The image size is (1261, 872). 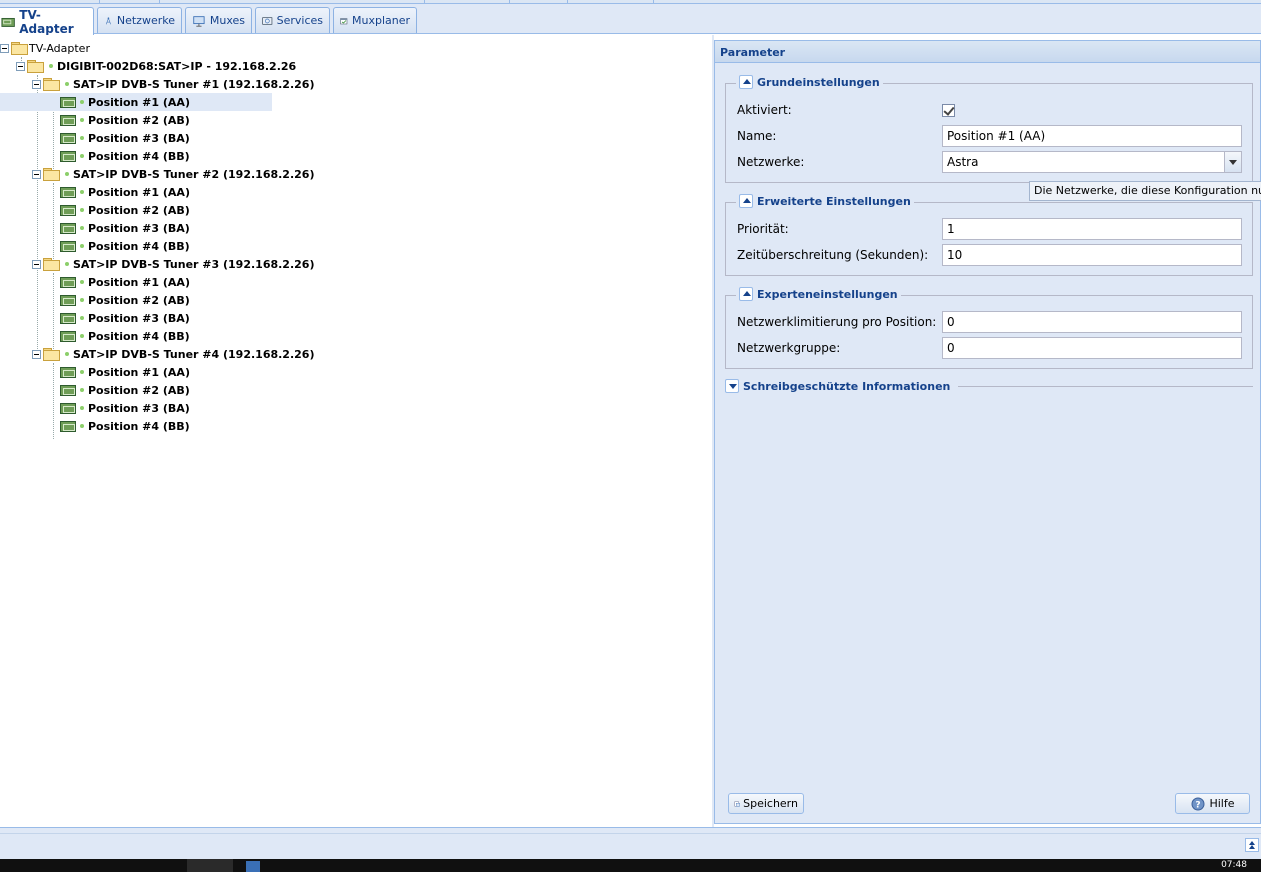 What do you see at coordinates (818, 294) in the screenshot?
I see `fieldset-legend: Experteneinstellungen` at bounding box center [818, 294].